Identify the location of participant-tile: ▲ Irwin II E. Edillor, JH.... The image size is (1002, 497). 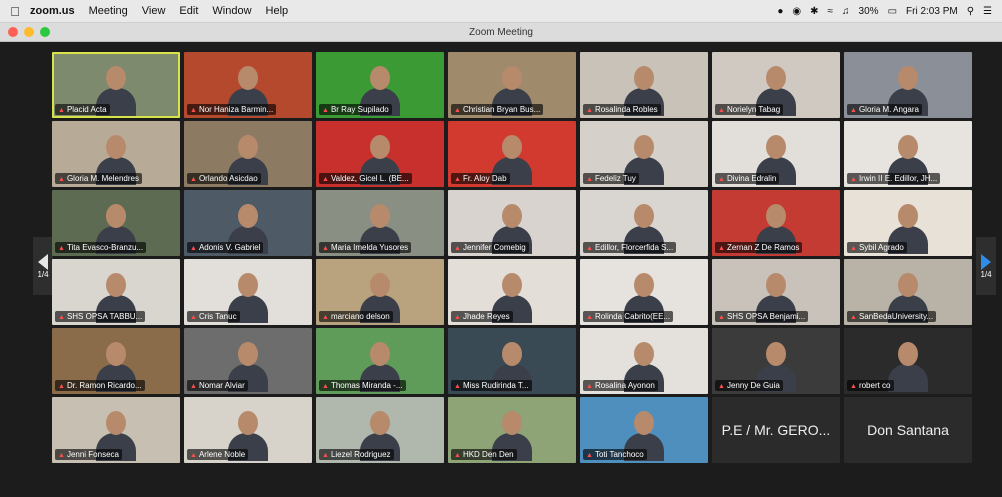
(908, 154).